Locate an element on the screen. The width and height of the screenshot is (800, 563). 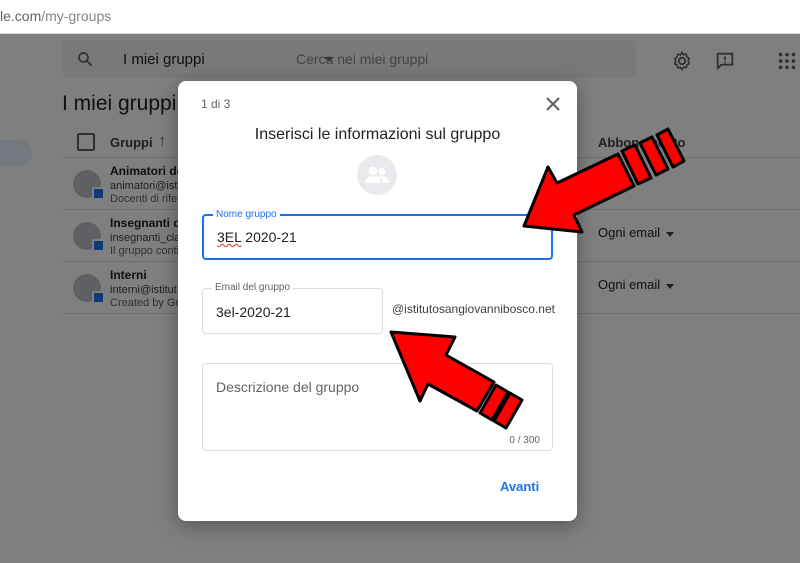
browser-url-bar: le.com/my-groups is located at coordinates (400, 17).